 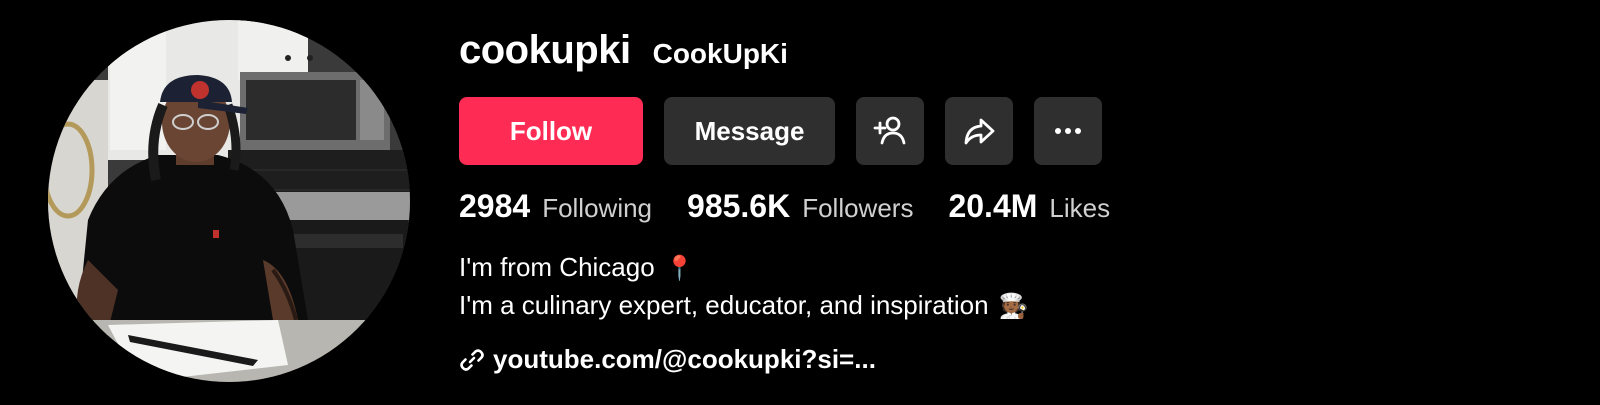 What do you see at coordinates (1013, 306) in the screenshot?
I see `chef-emoji-icon: 🧑🏾‍🍳` at bounding box center [1013, 306].